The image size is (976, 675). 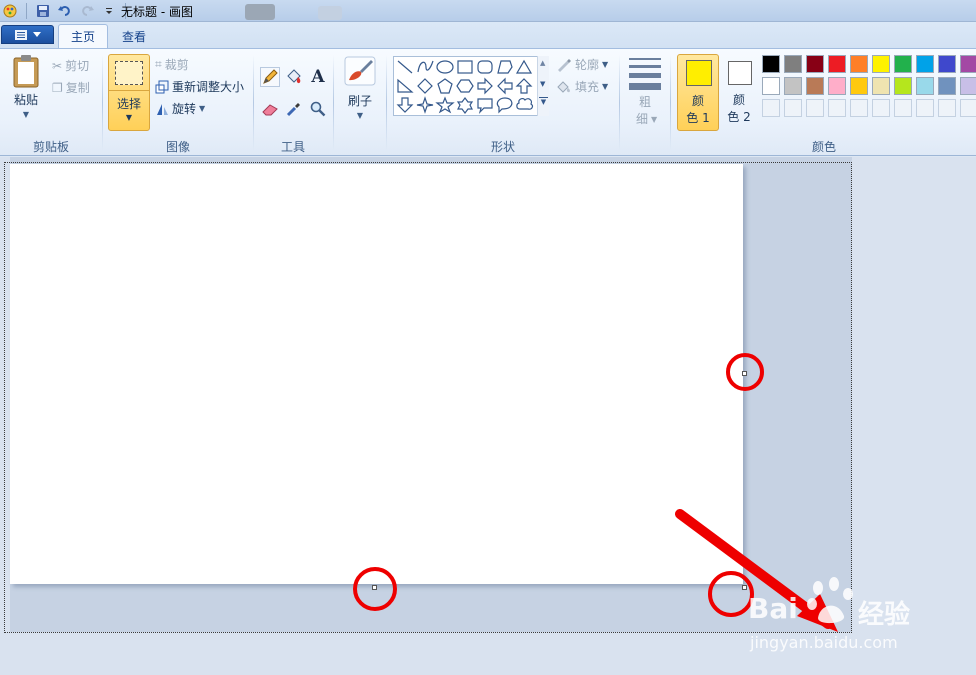 I want to click on rectangle-shape-icon, so click(x=465, y=67).